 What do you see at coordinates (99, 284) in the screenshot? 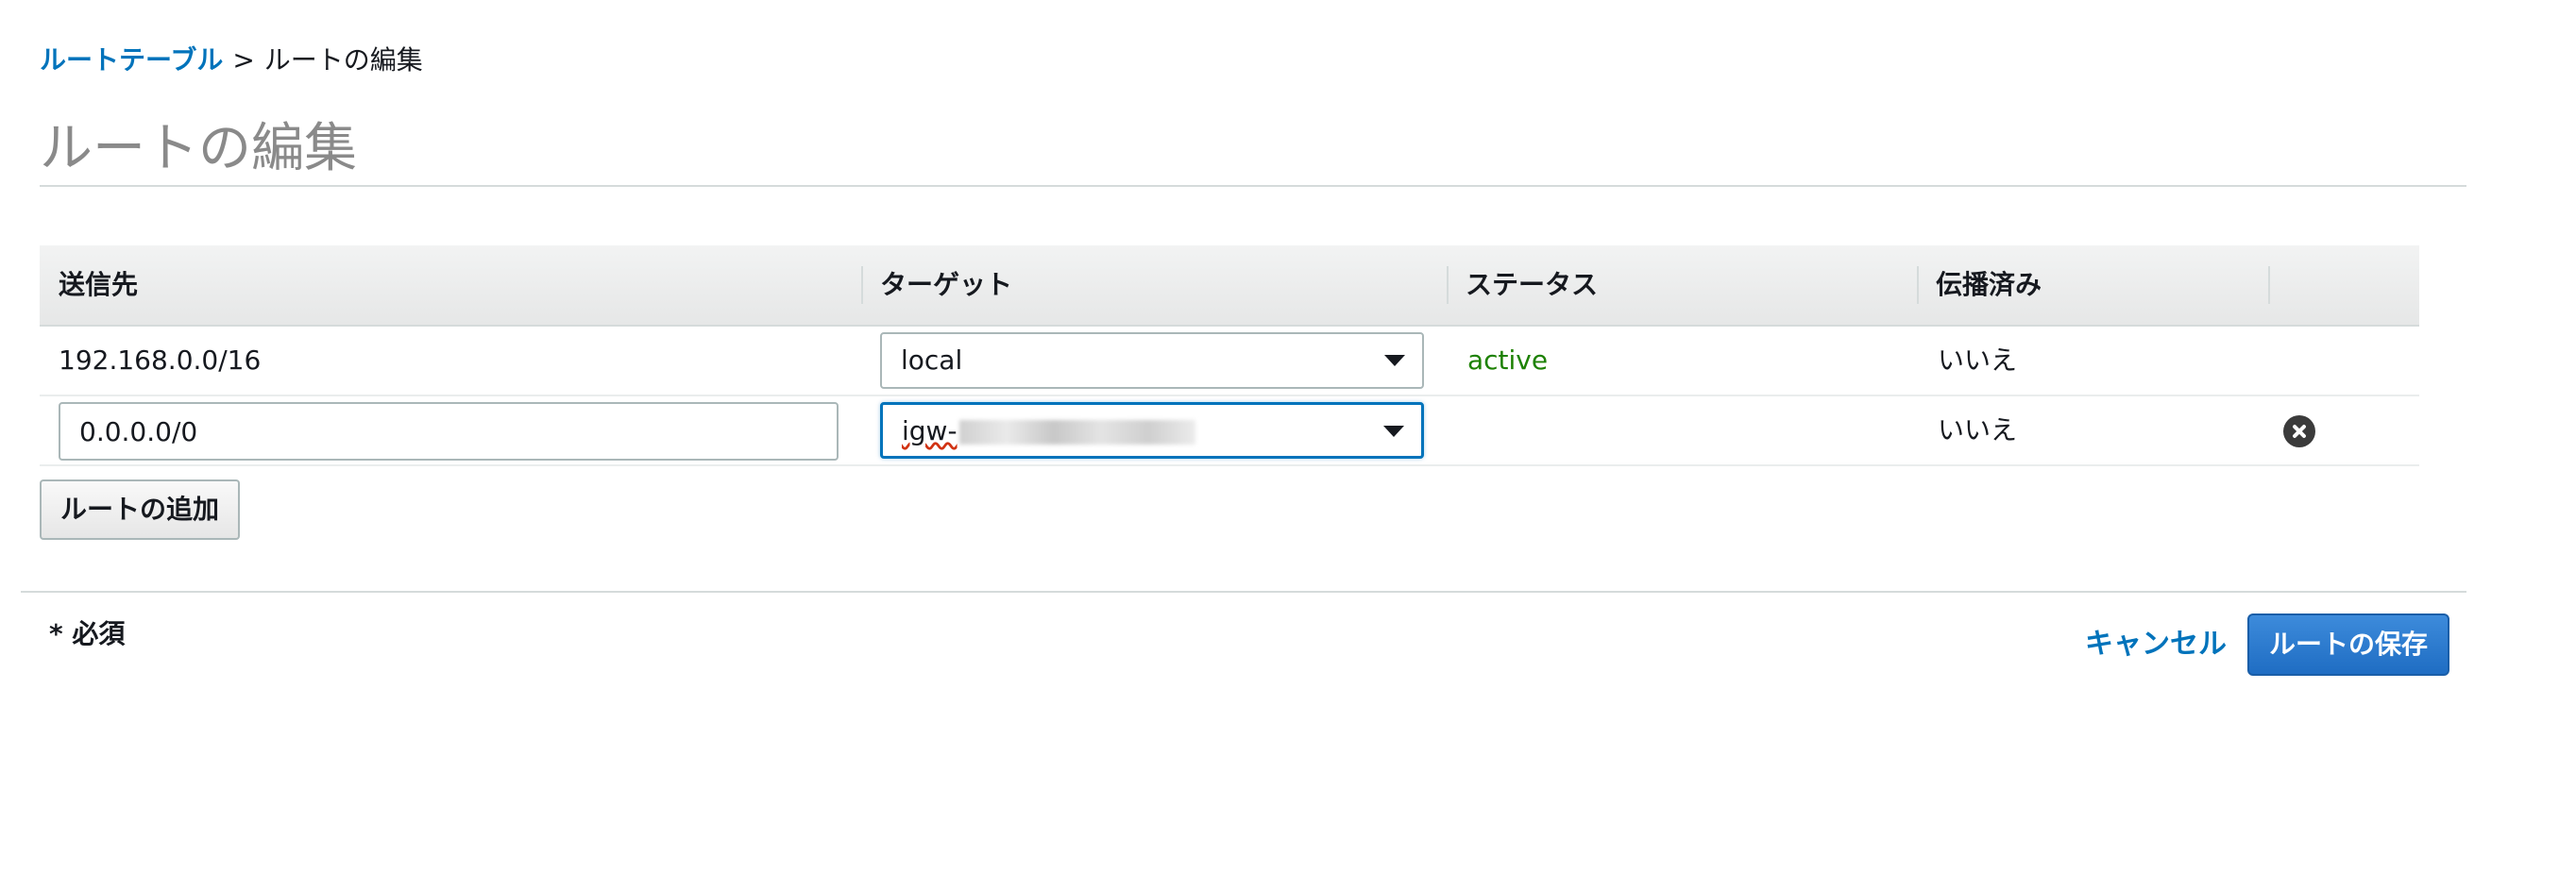
I see `header-destination: 送信先` at bounding box center [99, 284].